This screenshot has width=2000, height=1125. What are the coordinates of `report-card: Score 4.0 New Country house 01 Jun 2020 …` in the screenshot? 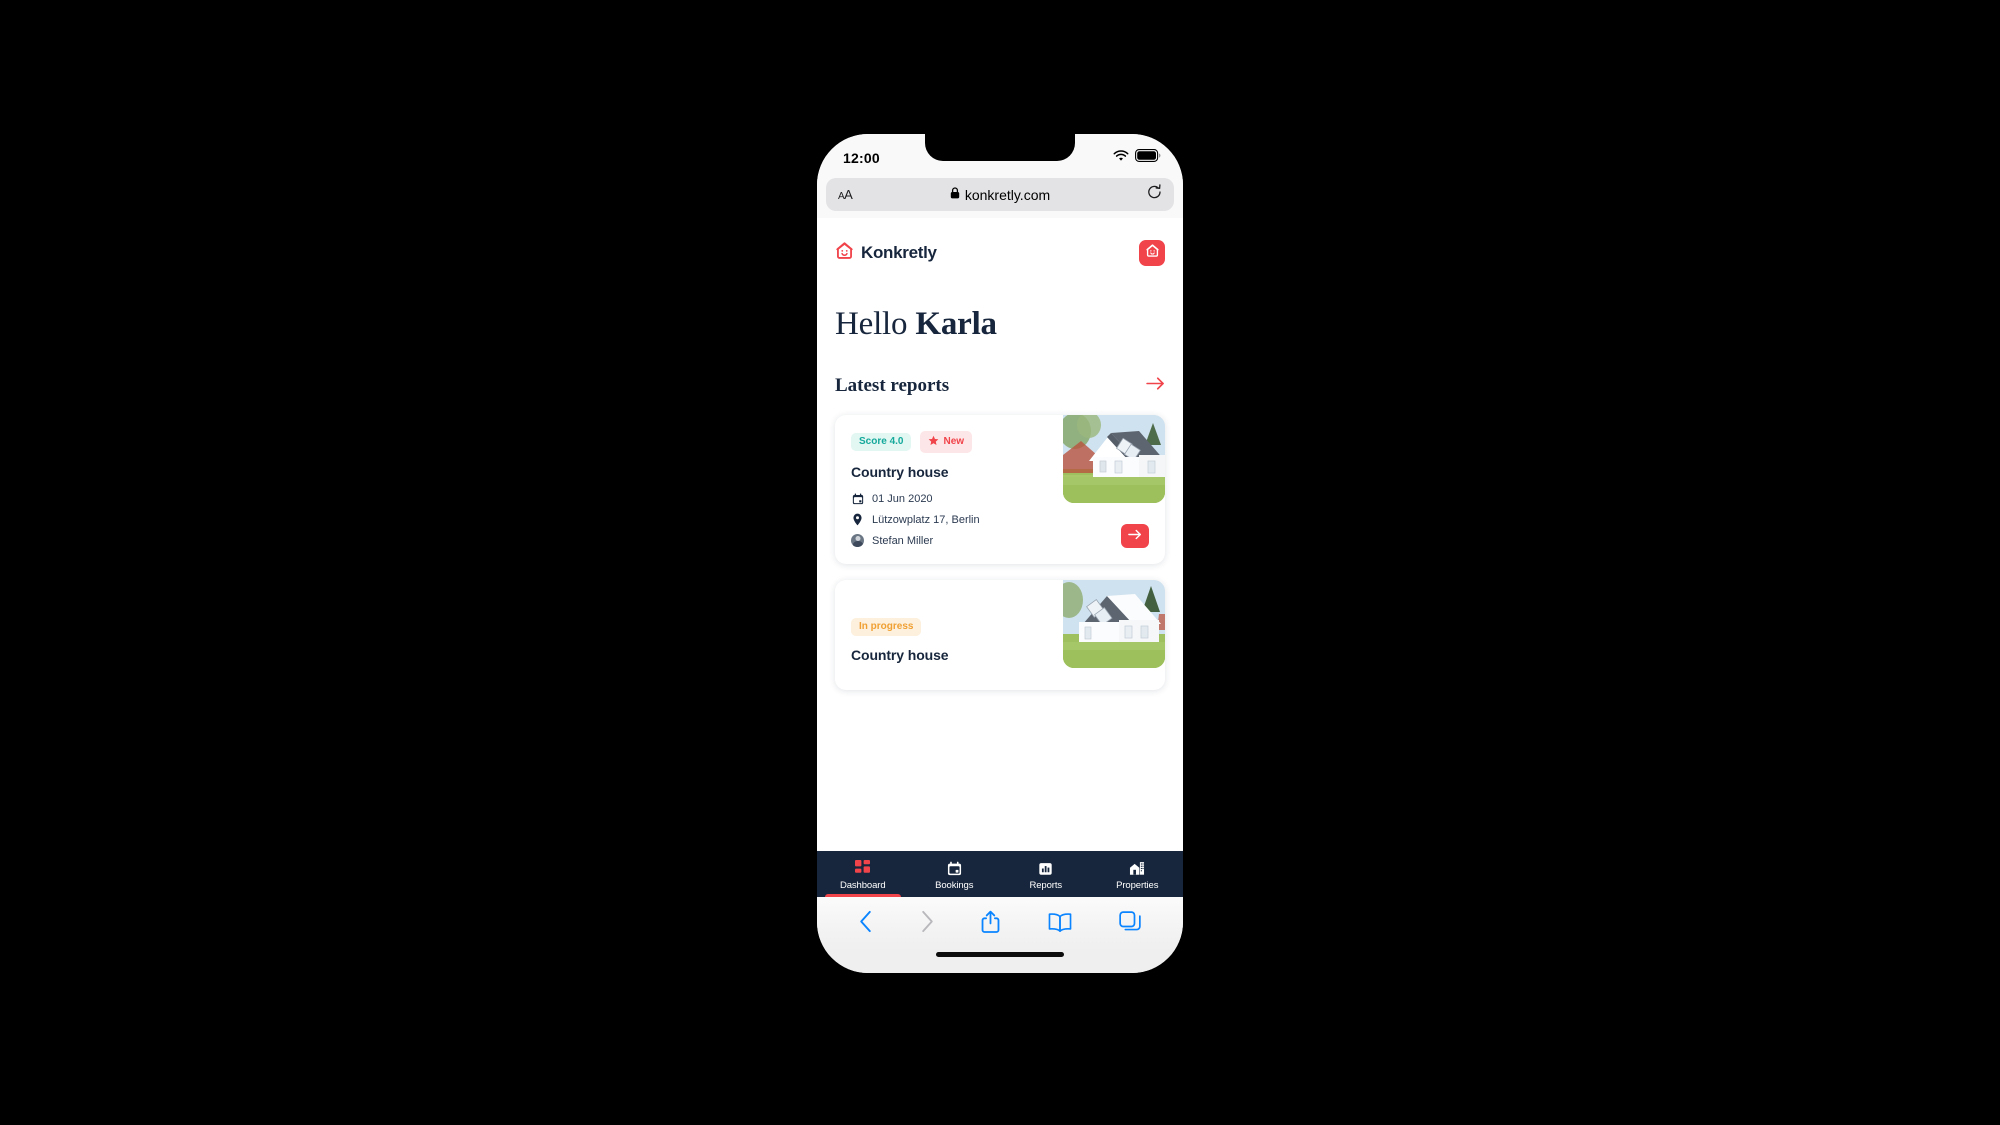 It's located at (1000, 489).